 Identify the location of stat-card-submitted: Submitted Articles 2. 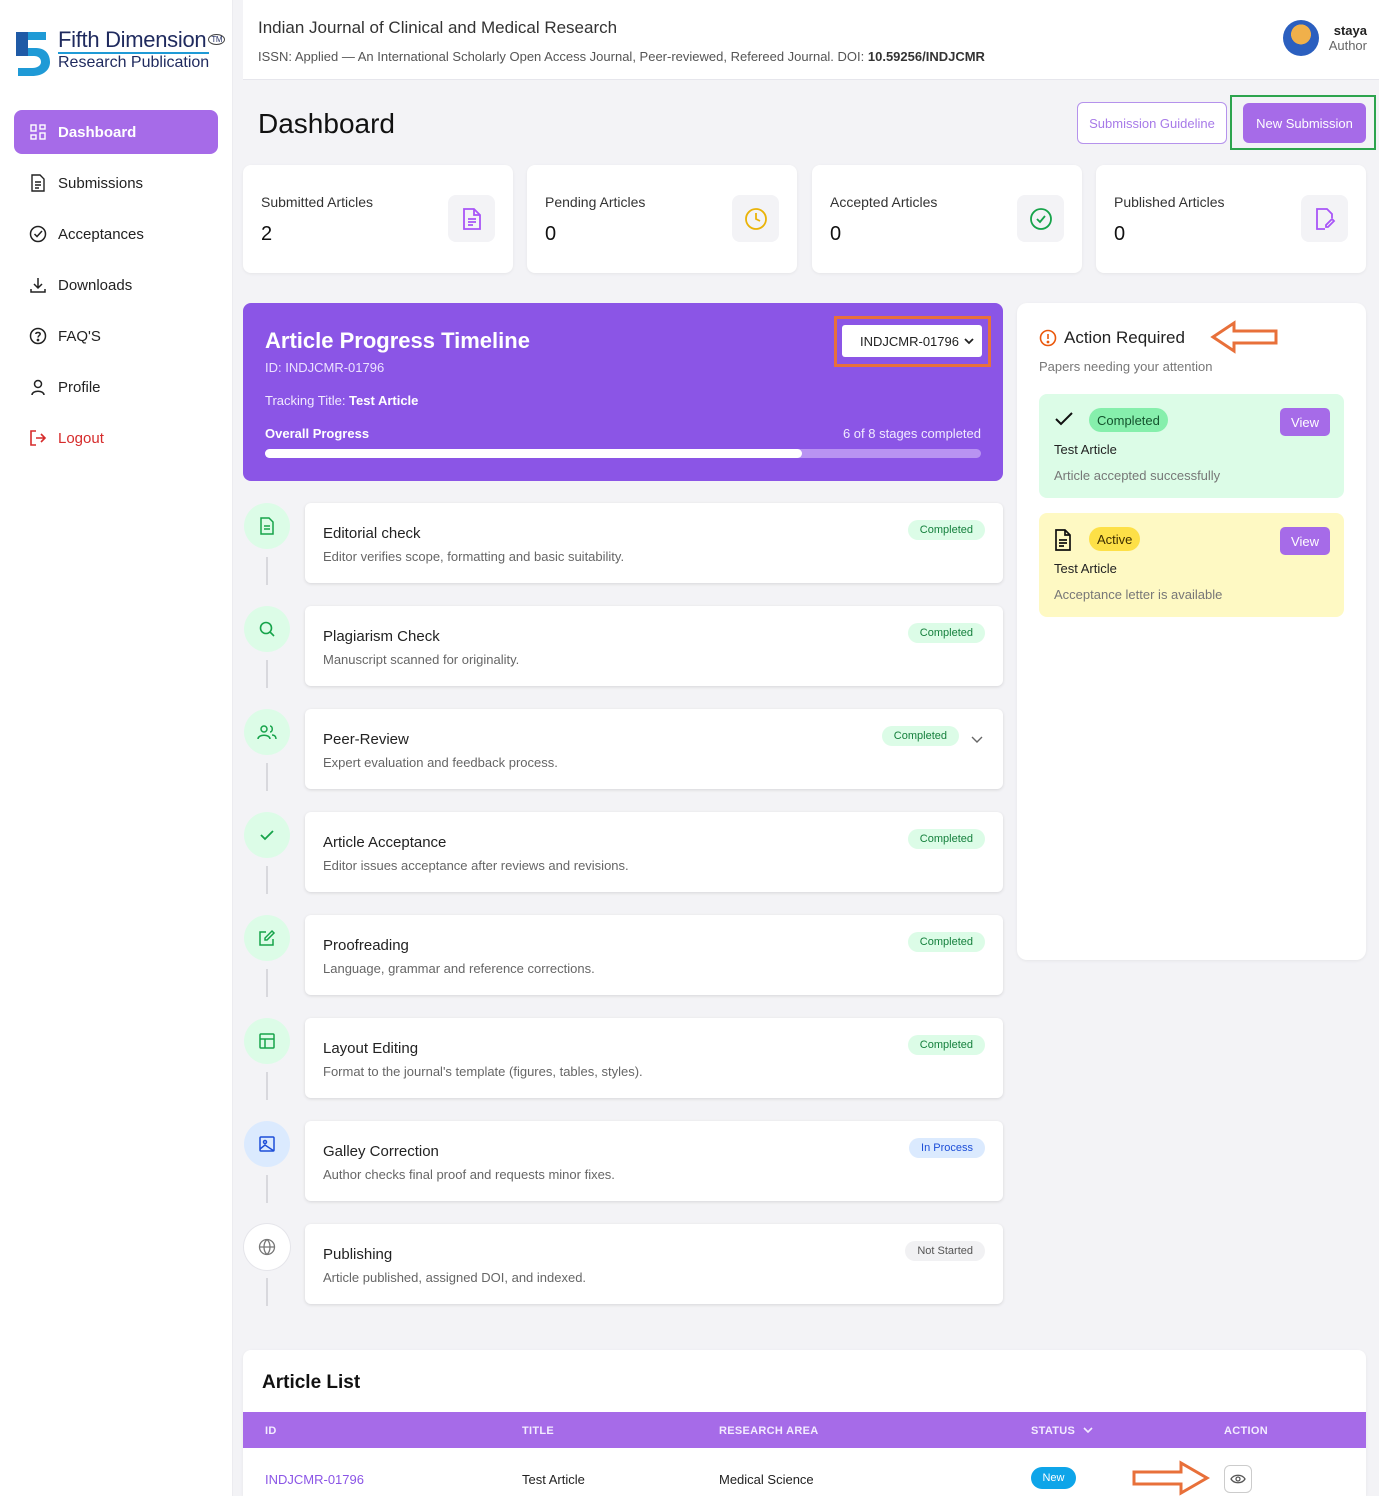
(378, 219).